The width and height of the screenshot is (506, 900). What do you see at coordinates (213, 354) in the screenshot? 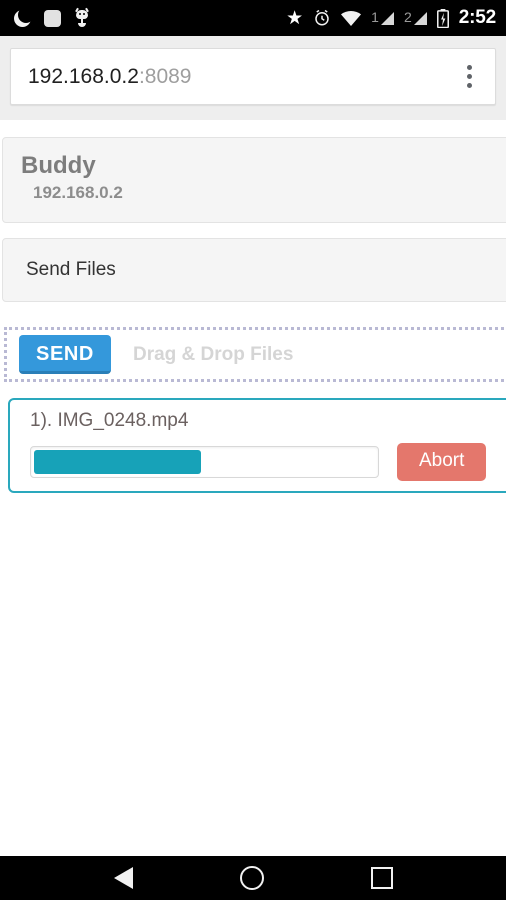
I see `drag-drop-hint: Drag & Drop Files` at bounding box center [213, 354].